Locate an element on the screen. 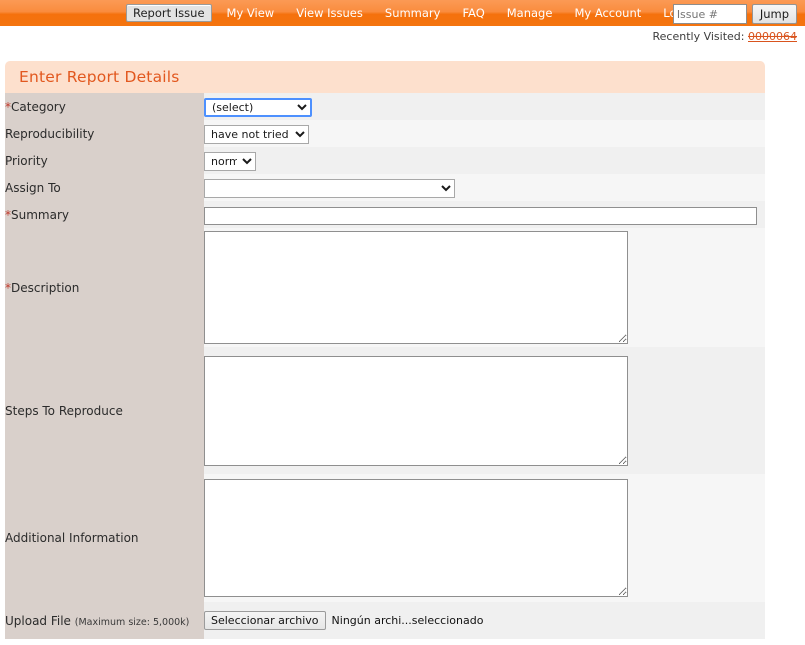 Image resolution: width=805 pixels, height=645 pixels. label-text-reproducibility: Reproducibility is located at coordinates (50, 133).